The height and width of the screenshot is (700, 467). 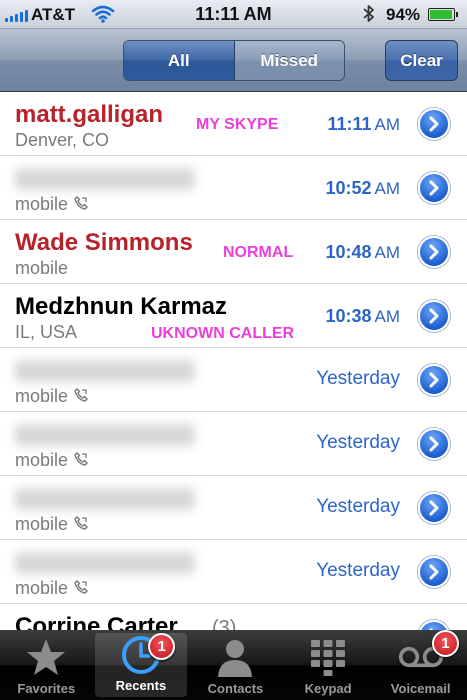 I want to click on call-time: 10:52 AM, so click(x=362, y=188).